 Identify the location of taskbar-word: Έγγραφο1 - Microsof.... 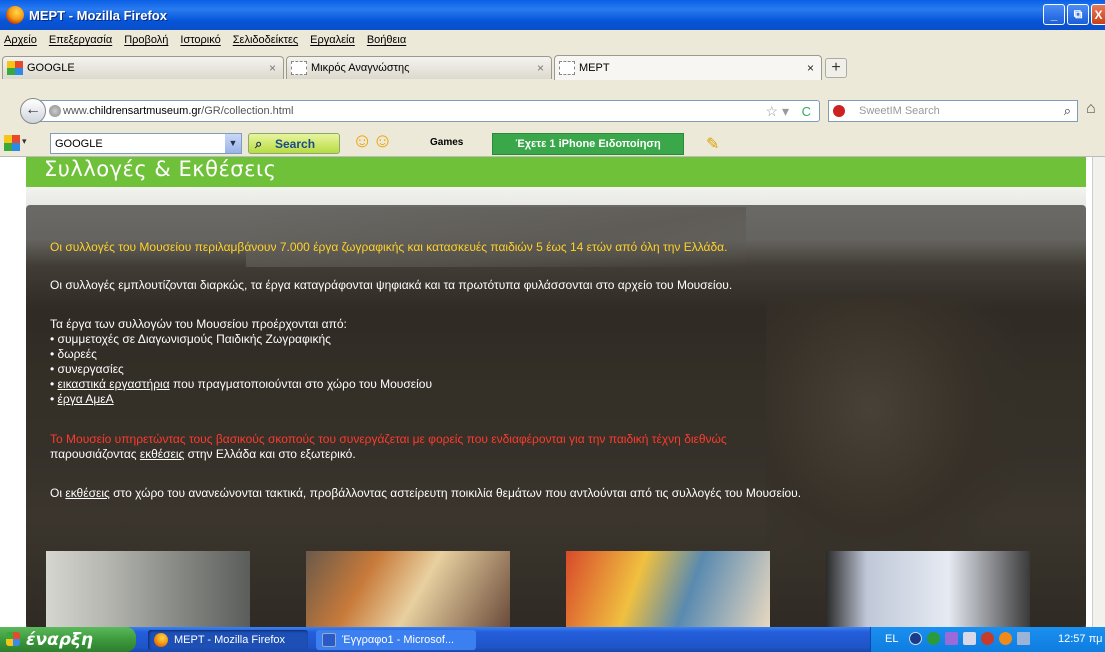
(396, 640).